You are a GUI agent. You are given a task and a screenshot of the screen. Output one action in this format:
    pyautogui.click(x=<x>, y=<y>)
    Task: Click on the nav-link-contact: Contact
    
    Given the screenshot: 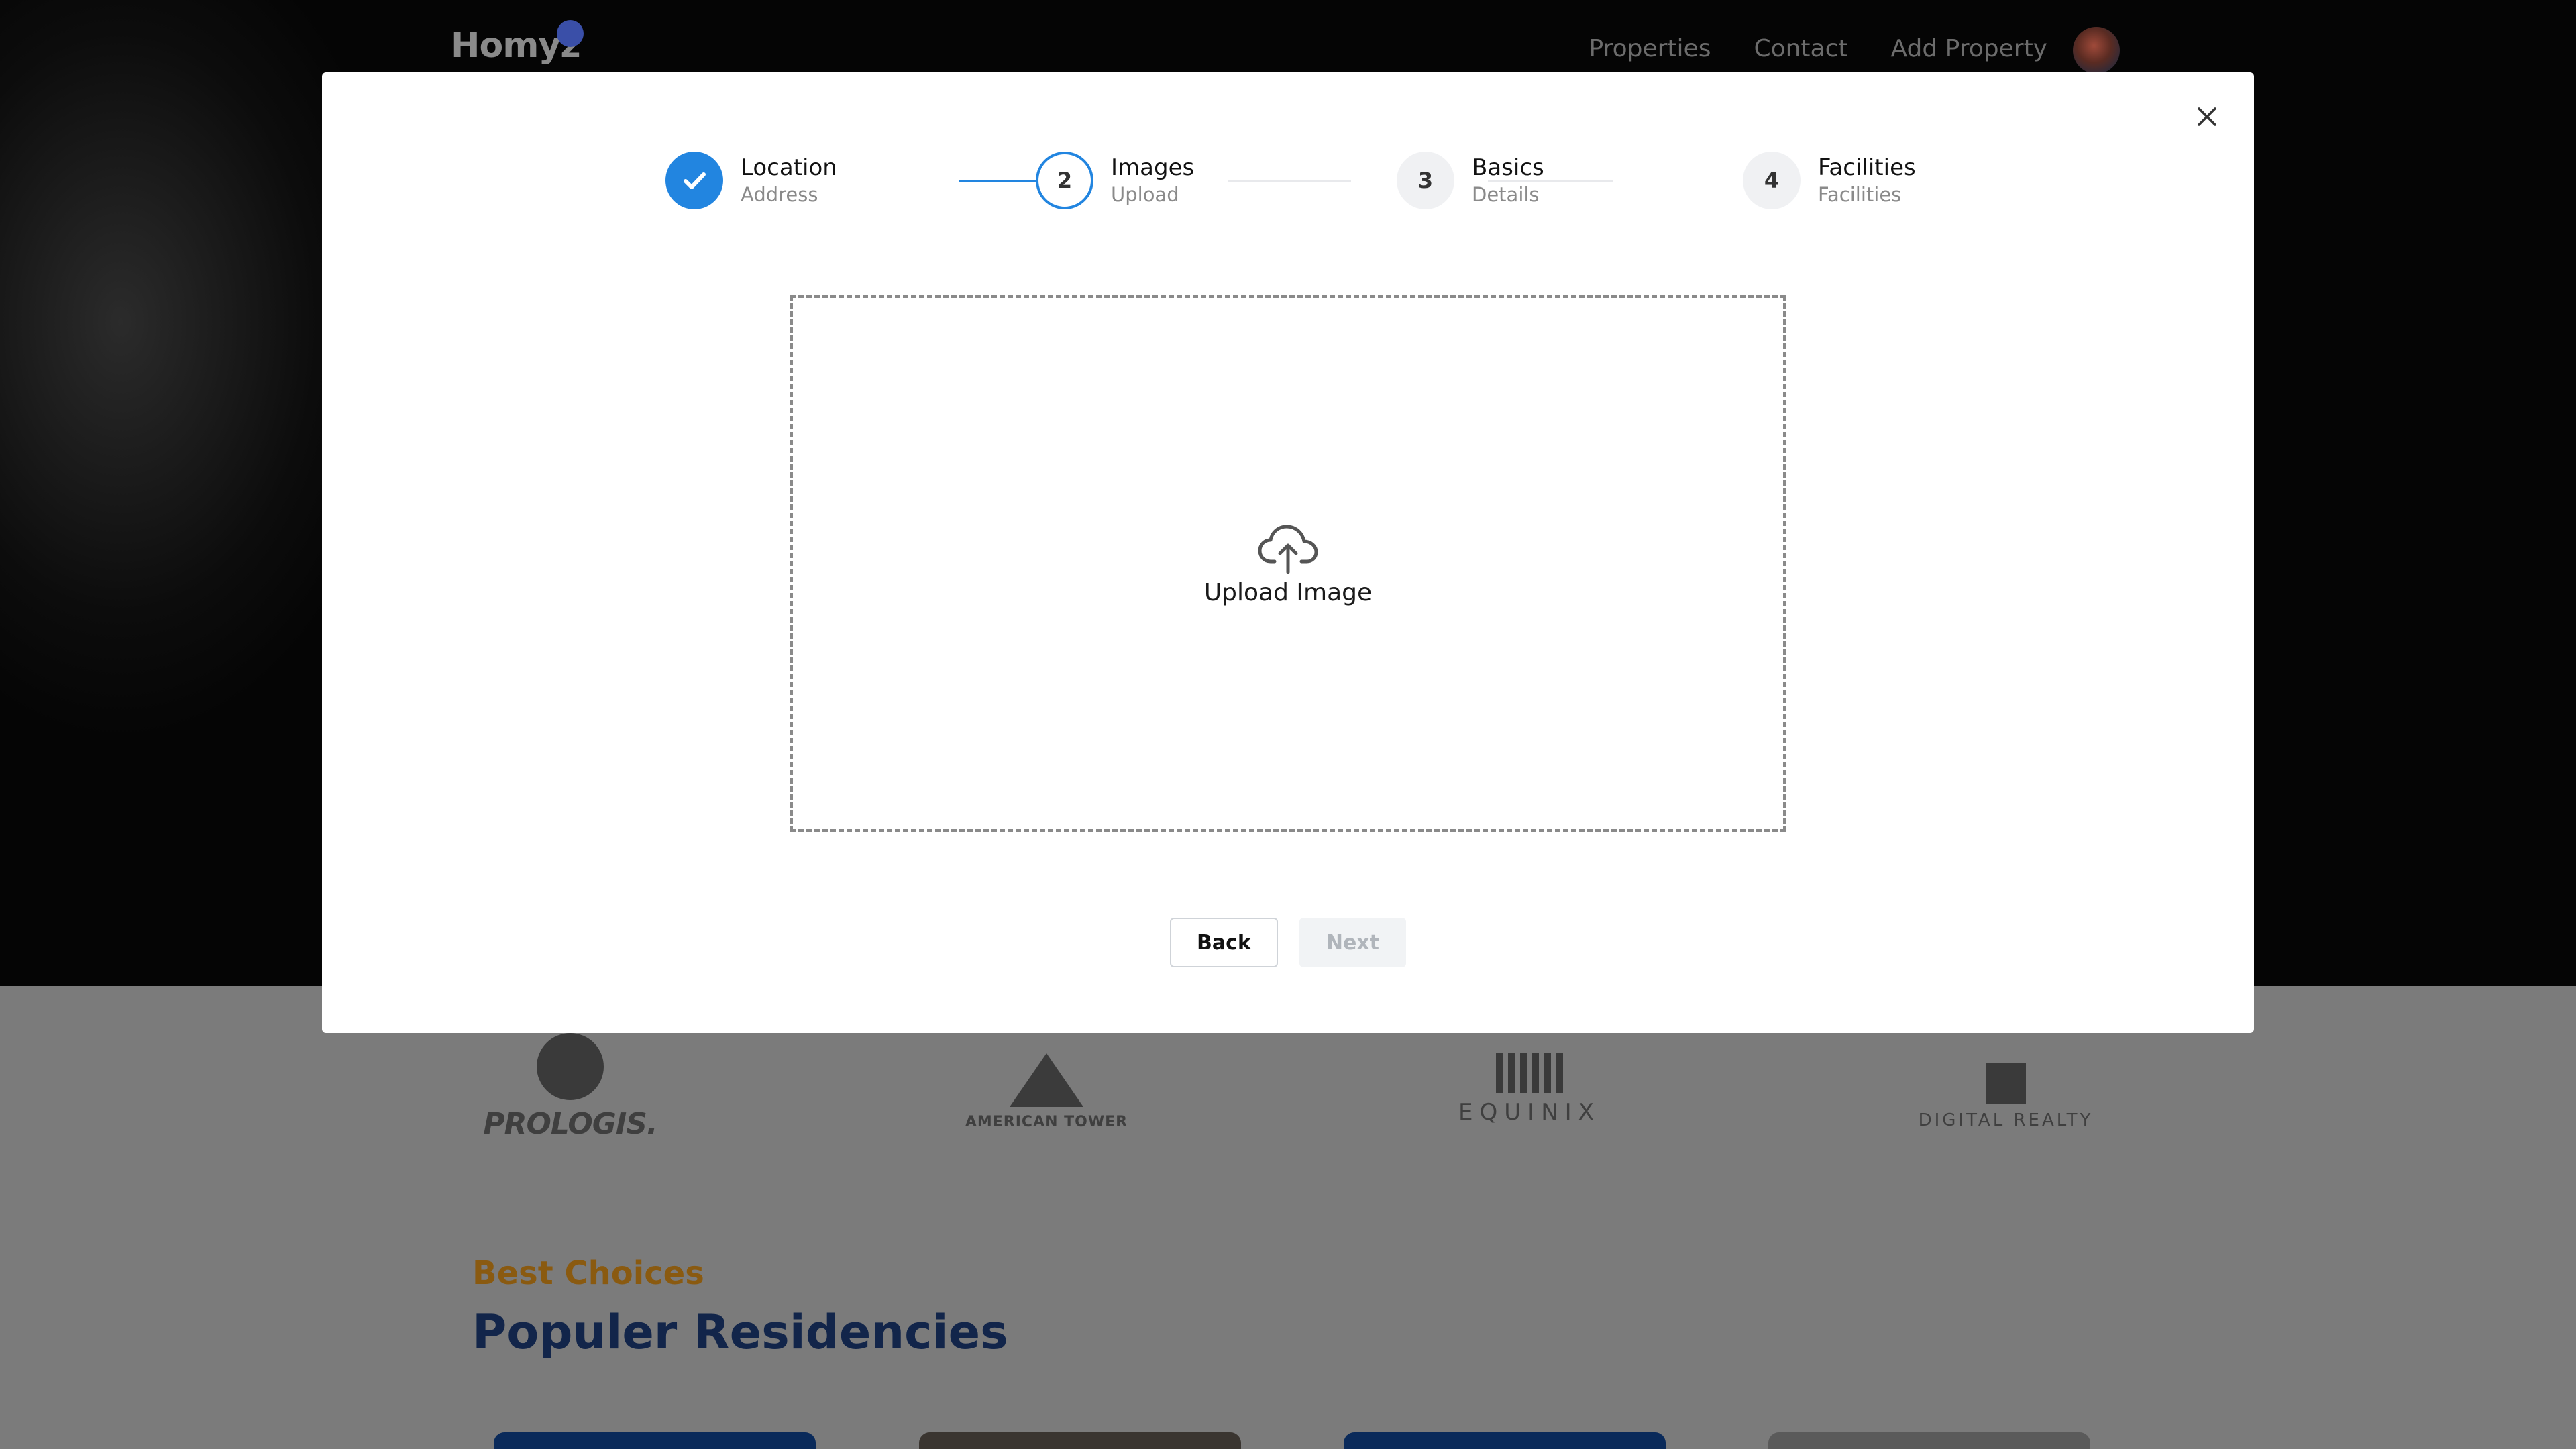 What is the action you would take?
    pyautogui.click(x=1800, y=48)
    